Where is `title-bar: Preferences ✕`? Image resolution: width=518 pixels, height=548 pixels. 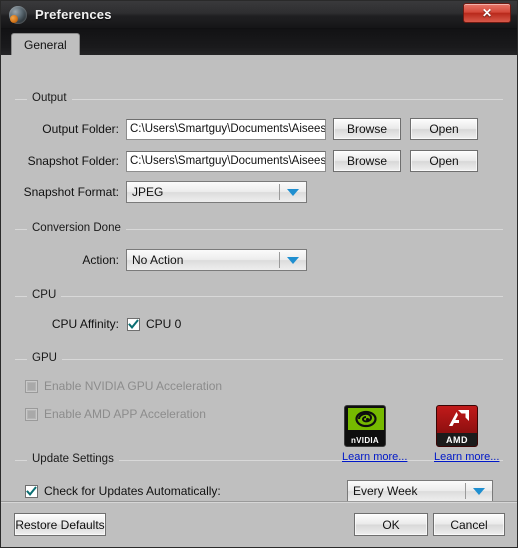 title-bar: Preferences ✕ is located at coordinates (259, 15).